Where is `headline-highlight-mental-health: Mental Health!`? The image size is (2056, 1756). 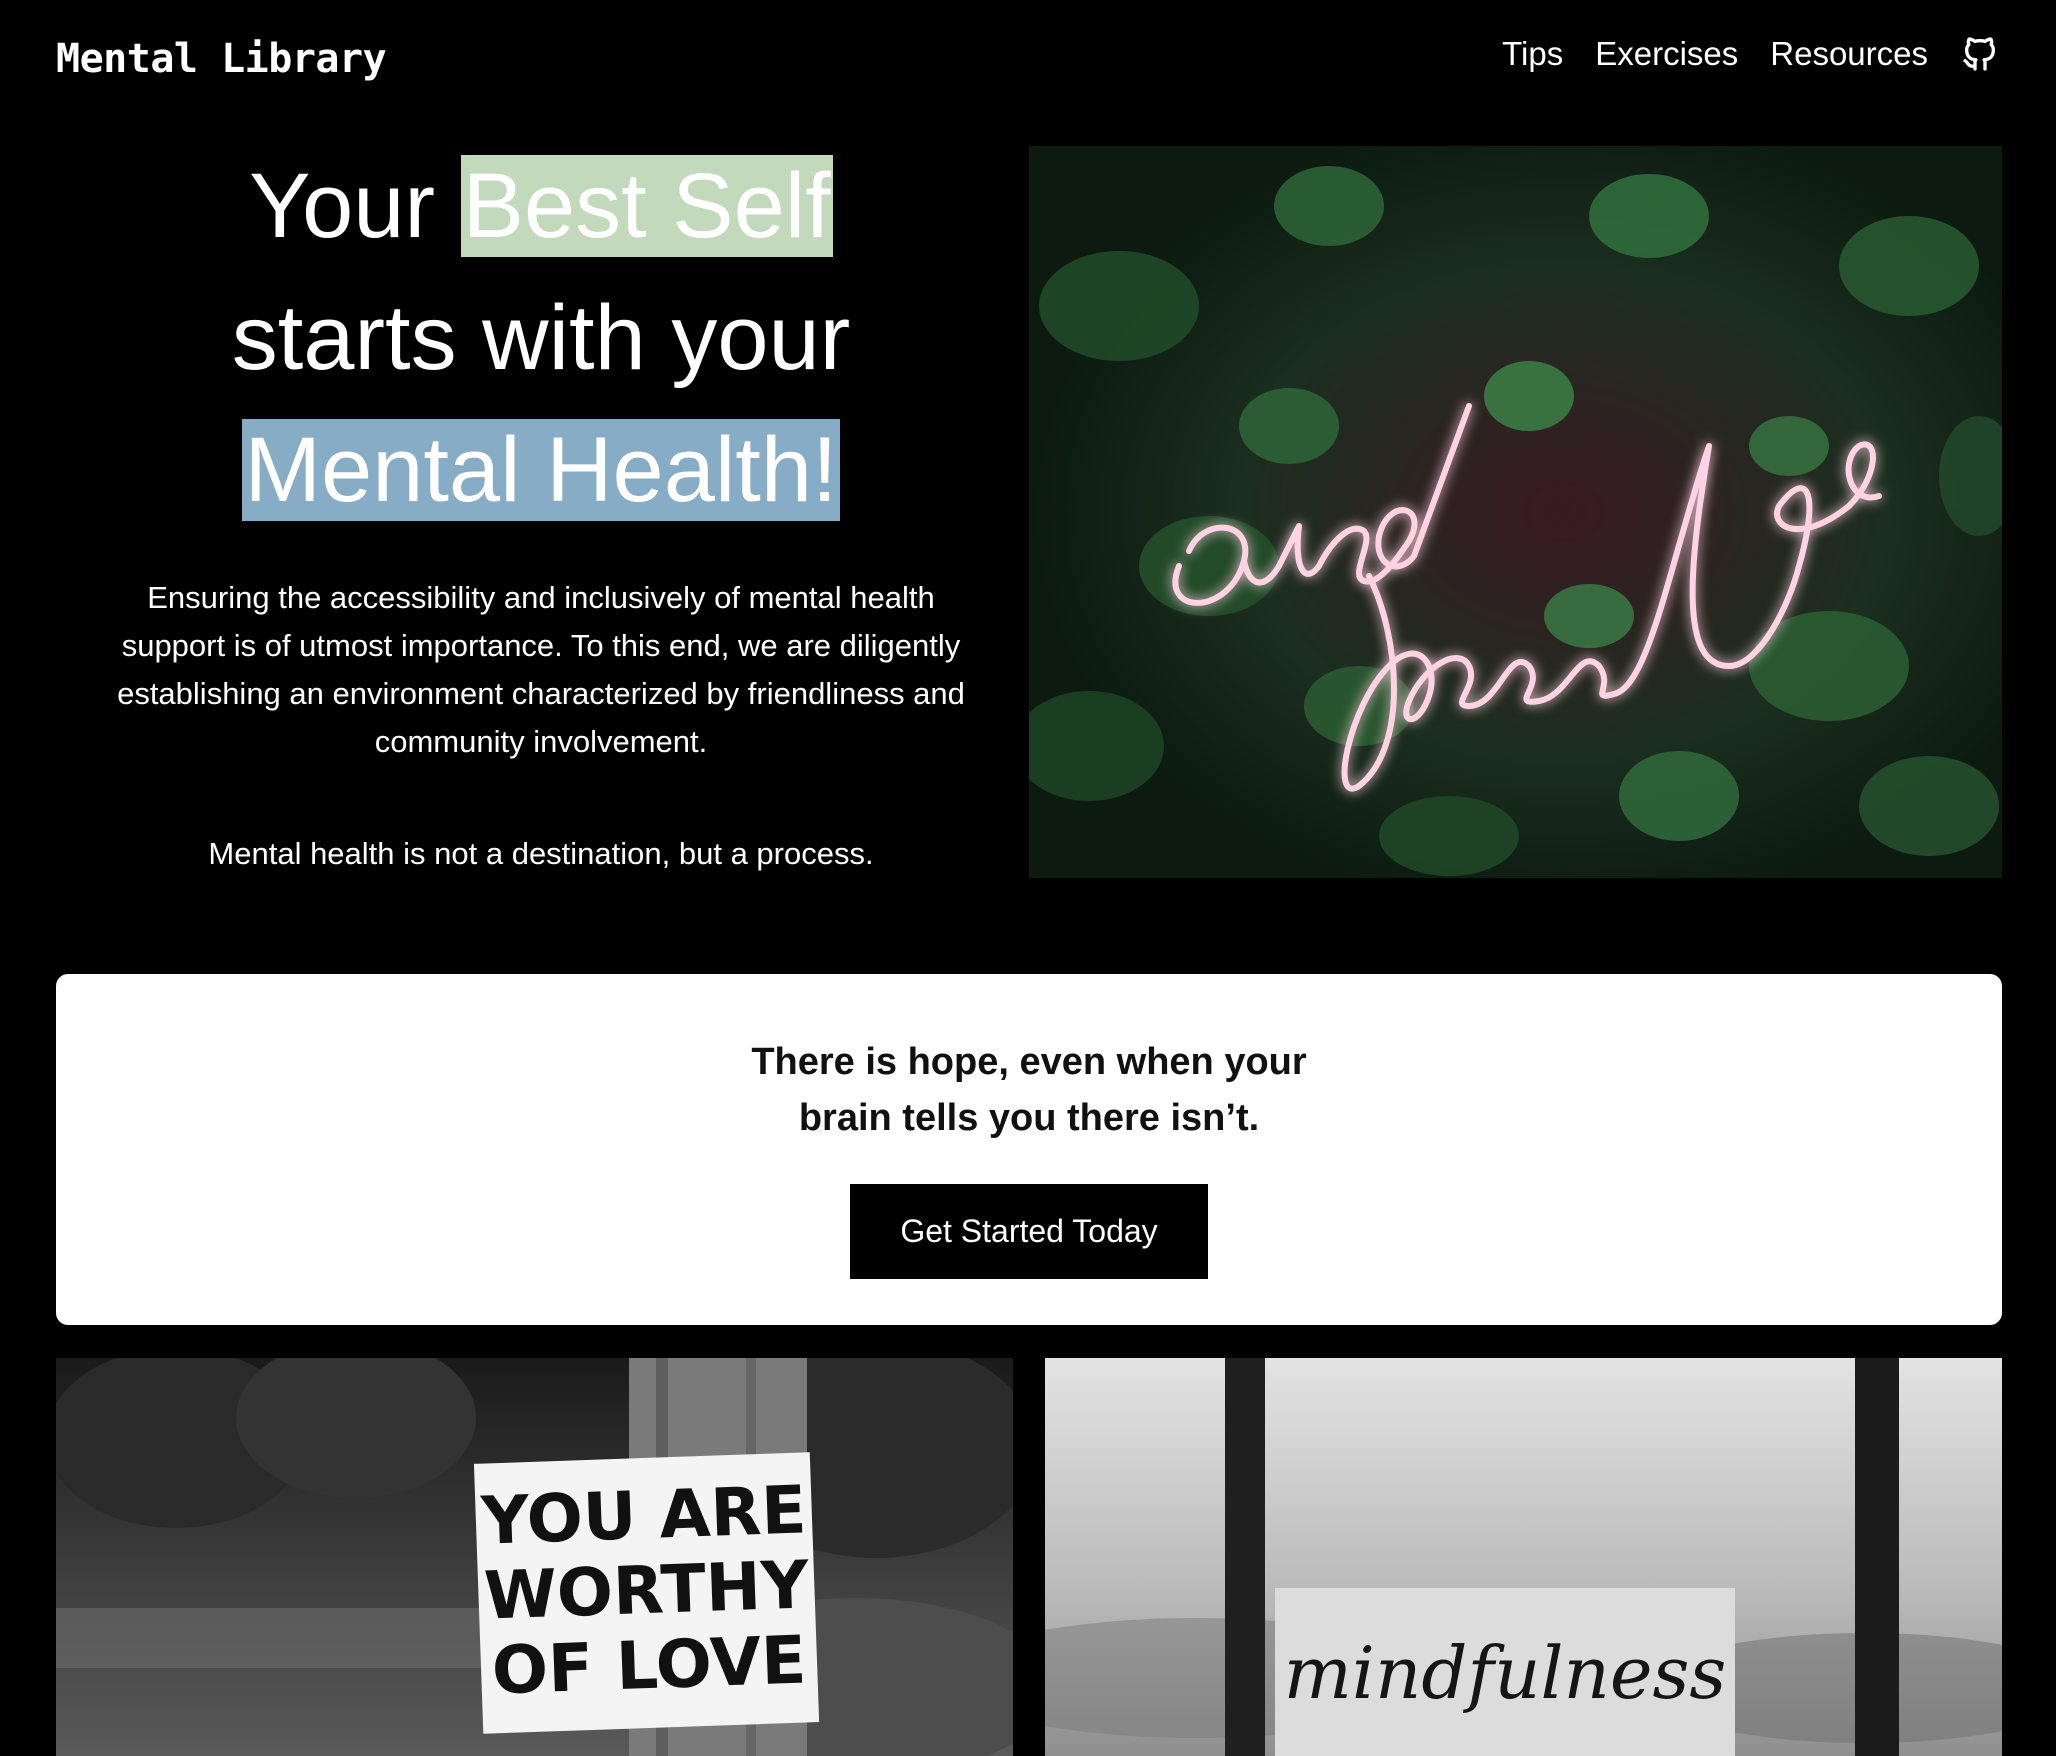
headline-highlight-mental-health: Mental Health! is located at coordinates (541, 470).